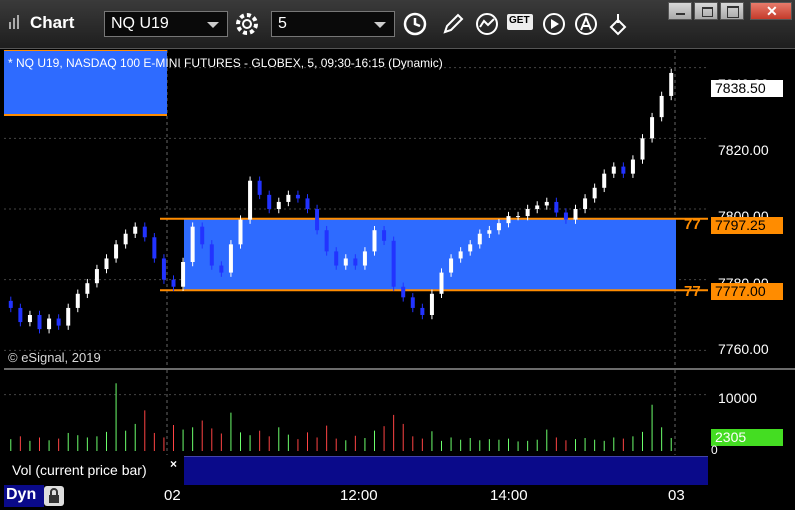  I want to click on lock-icon, so click(54, 496).